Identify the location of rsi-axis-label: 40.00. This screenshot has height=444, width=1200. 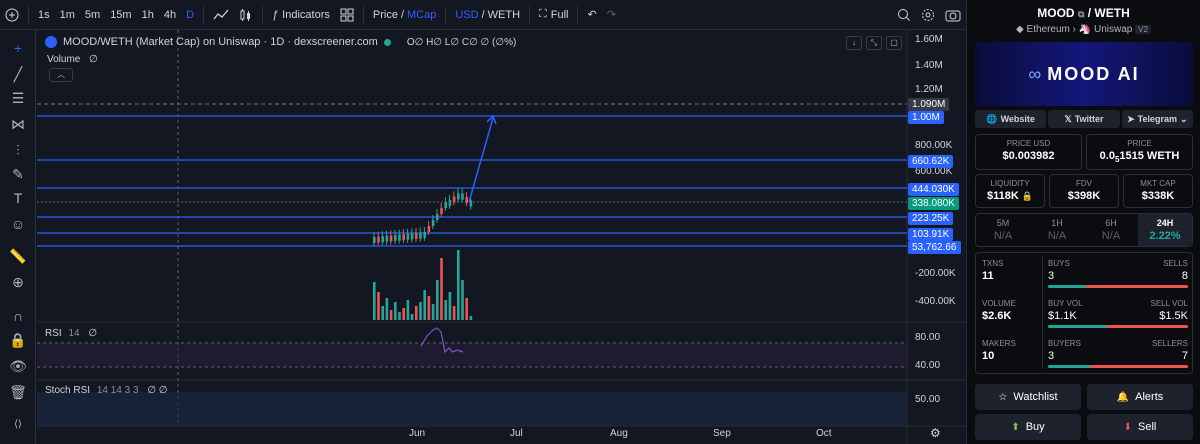
(928, 365).